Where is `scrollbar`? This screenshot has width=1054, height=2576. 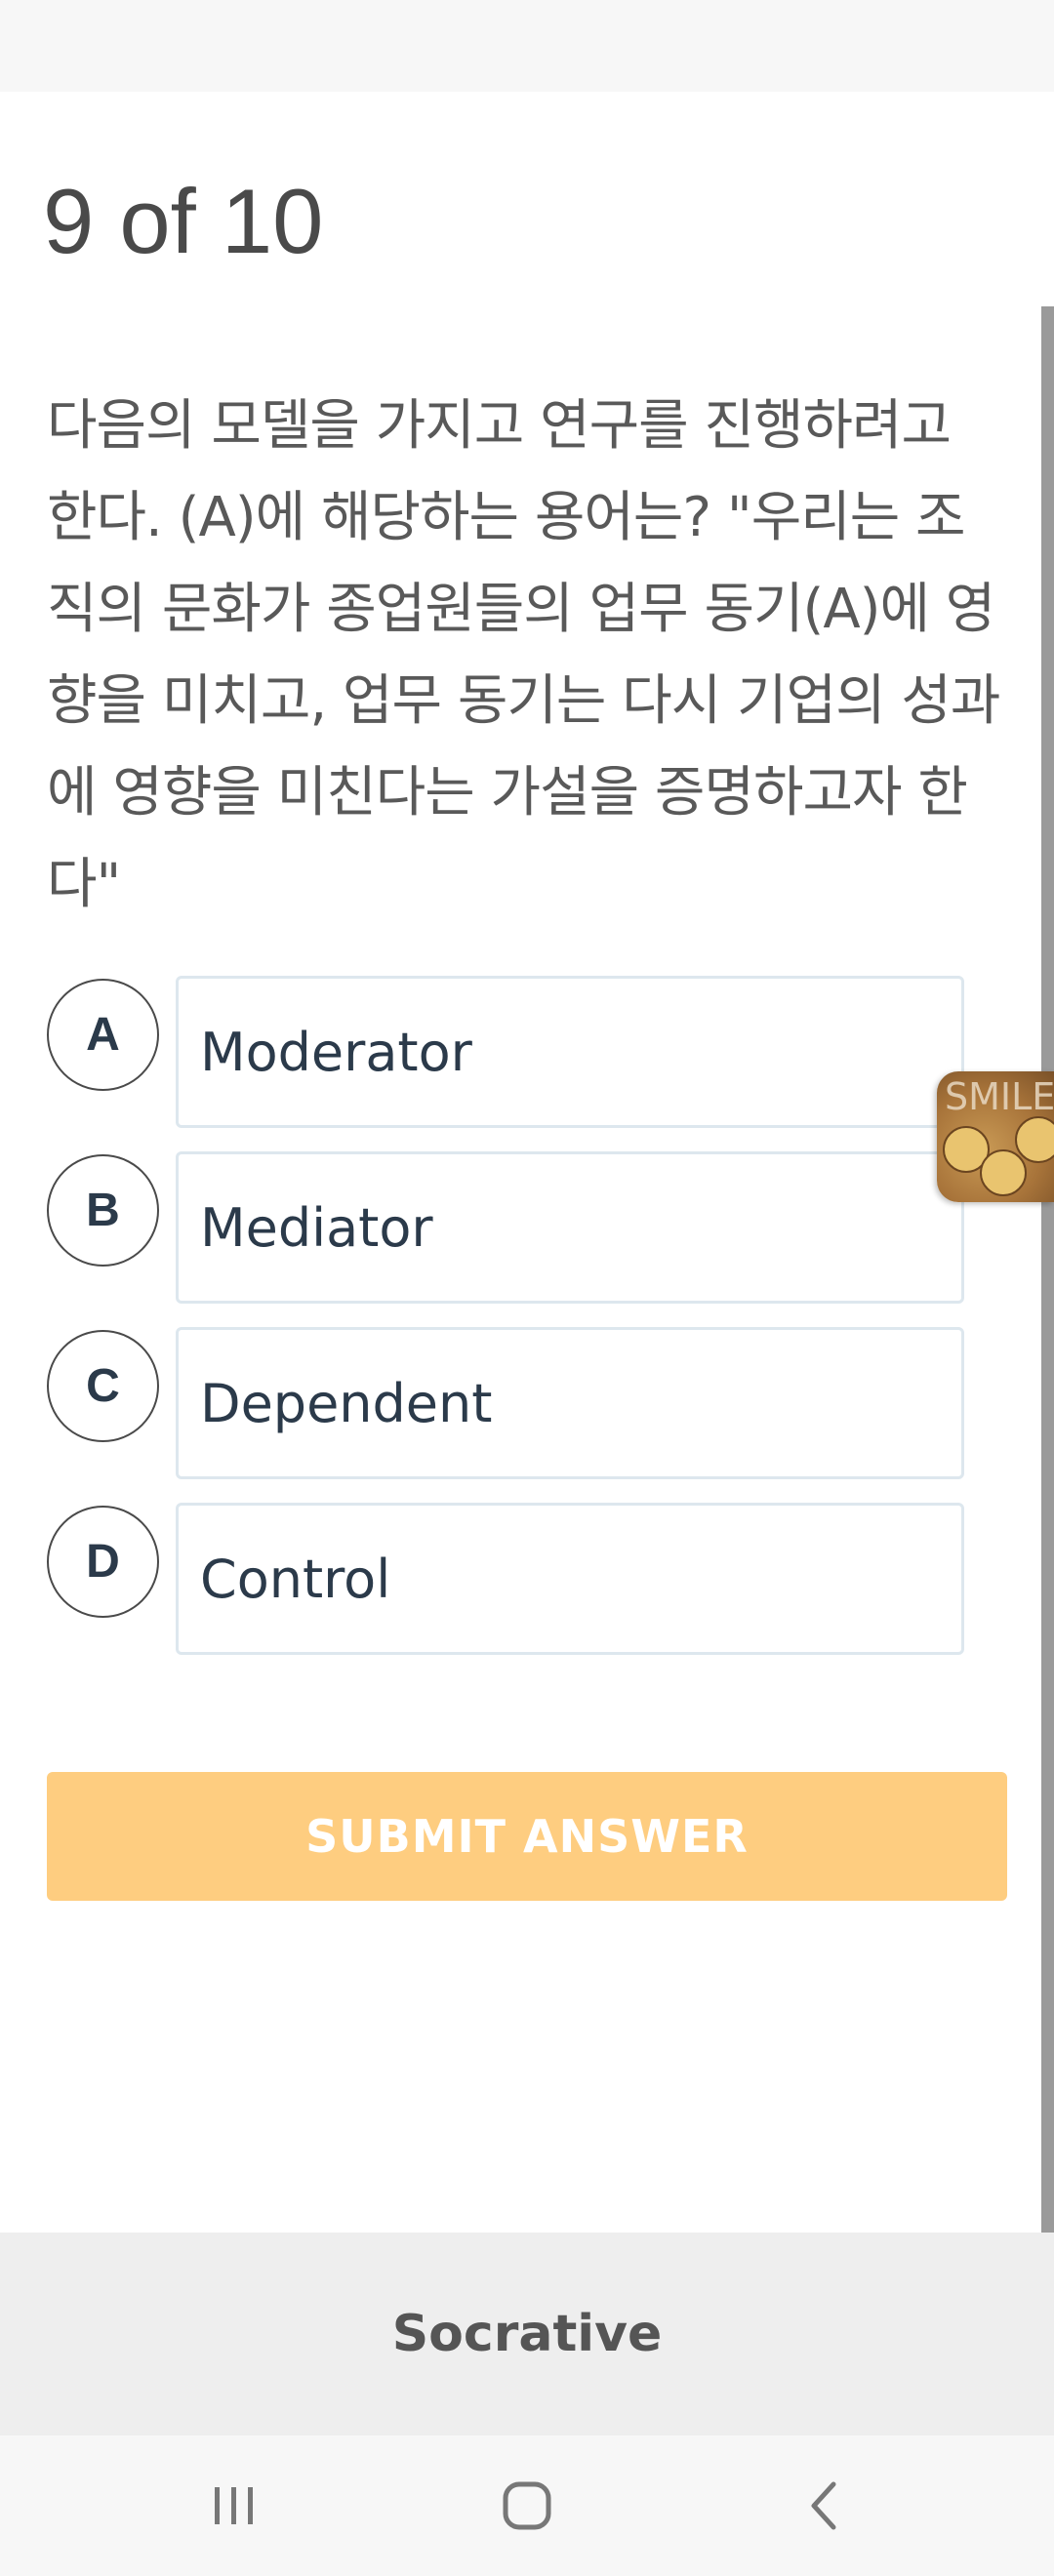 scrollbar is located at coordinates (1047, 1359).